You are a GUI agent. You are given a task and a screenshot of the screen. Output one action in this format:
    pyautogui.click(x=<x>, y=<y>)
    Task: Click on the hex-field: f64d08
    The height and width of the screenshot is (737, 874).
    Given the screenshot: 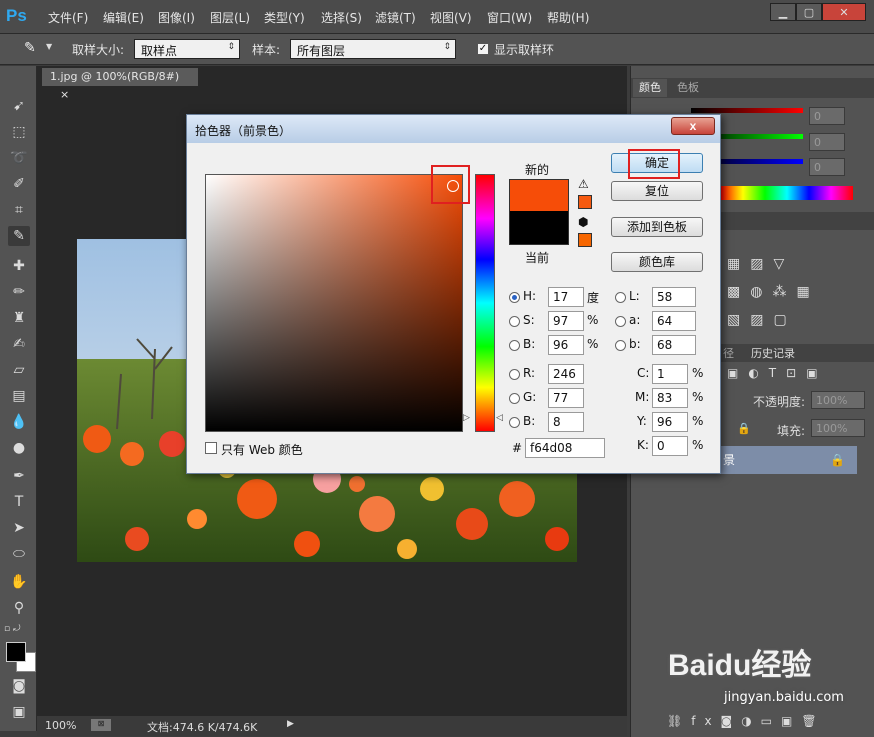 What is the action you would take?
    pyautogui.click(x=565, y=448)
    